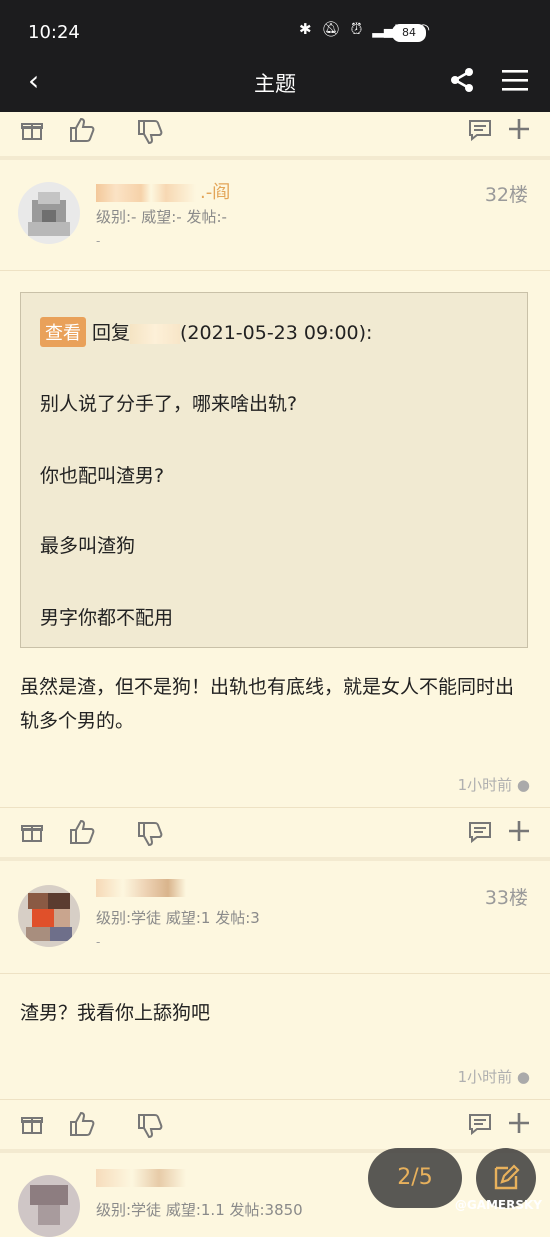 The height and width of the screenshot is (1237, 550). Describe the element at coordinates (111, 333) in the screenshot. I see `reply-prefix: 回复` at that location.